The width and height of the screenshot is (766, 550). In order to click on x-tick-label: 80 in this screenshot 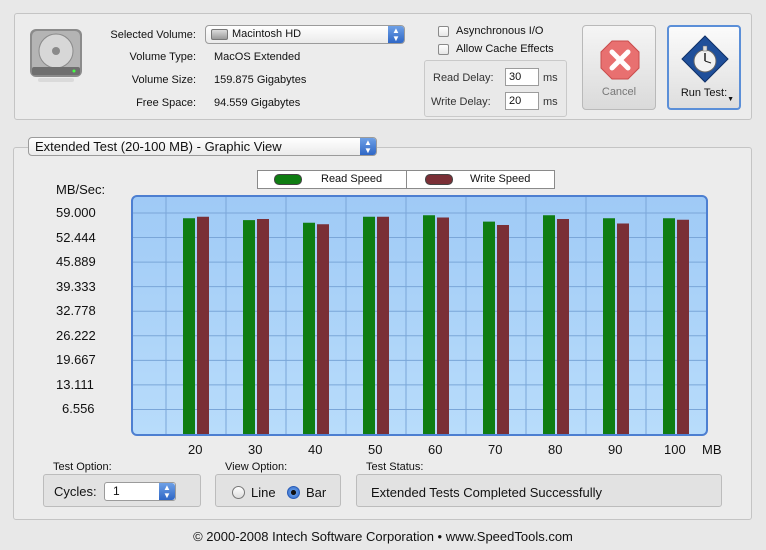, I will do `click(555, 449)`.